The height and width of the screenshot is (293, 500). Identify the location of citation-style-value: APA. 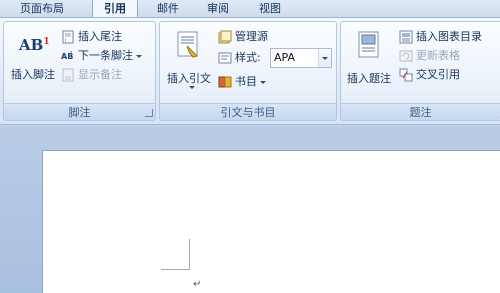
(284, 57).